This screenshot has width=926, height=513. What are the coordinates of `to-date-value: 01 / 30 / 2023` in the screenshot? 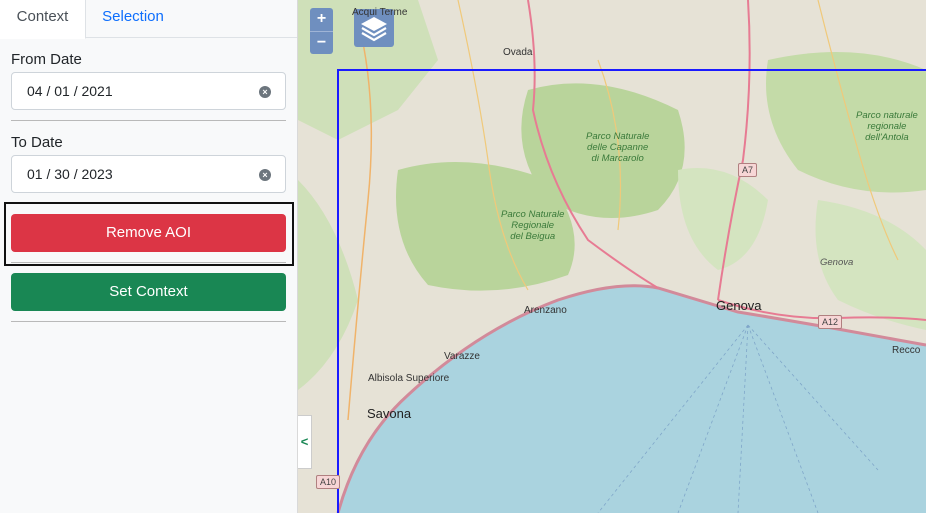 It's located at (70, 174).